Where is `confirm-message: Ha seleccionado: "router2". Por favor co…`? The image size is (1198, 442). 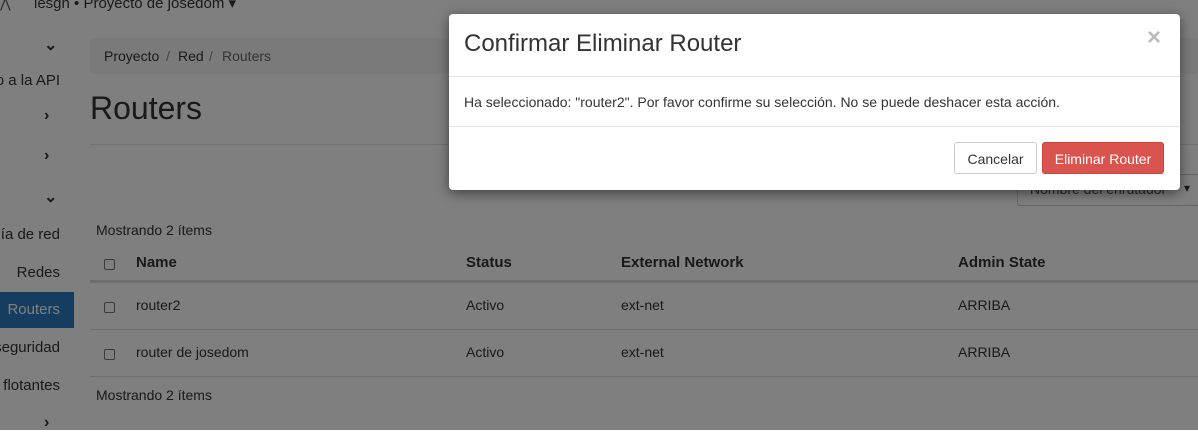 confirm-message: Ha seleccionado: "router2". Por favor co… is located at coordinates (762, 102).